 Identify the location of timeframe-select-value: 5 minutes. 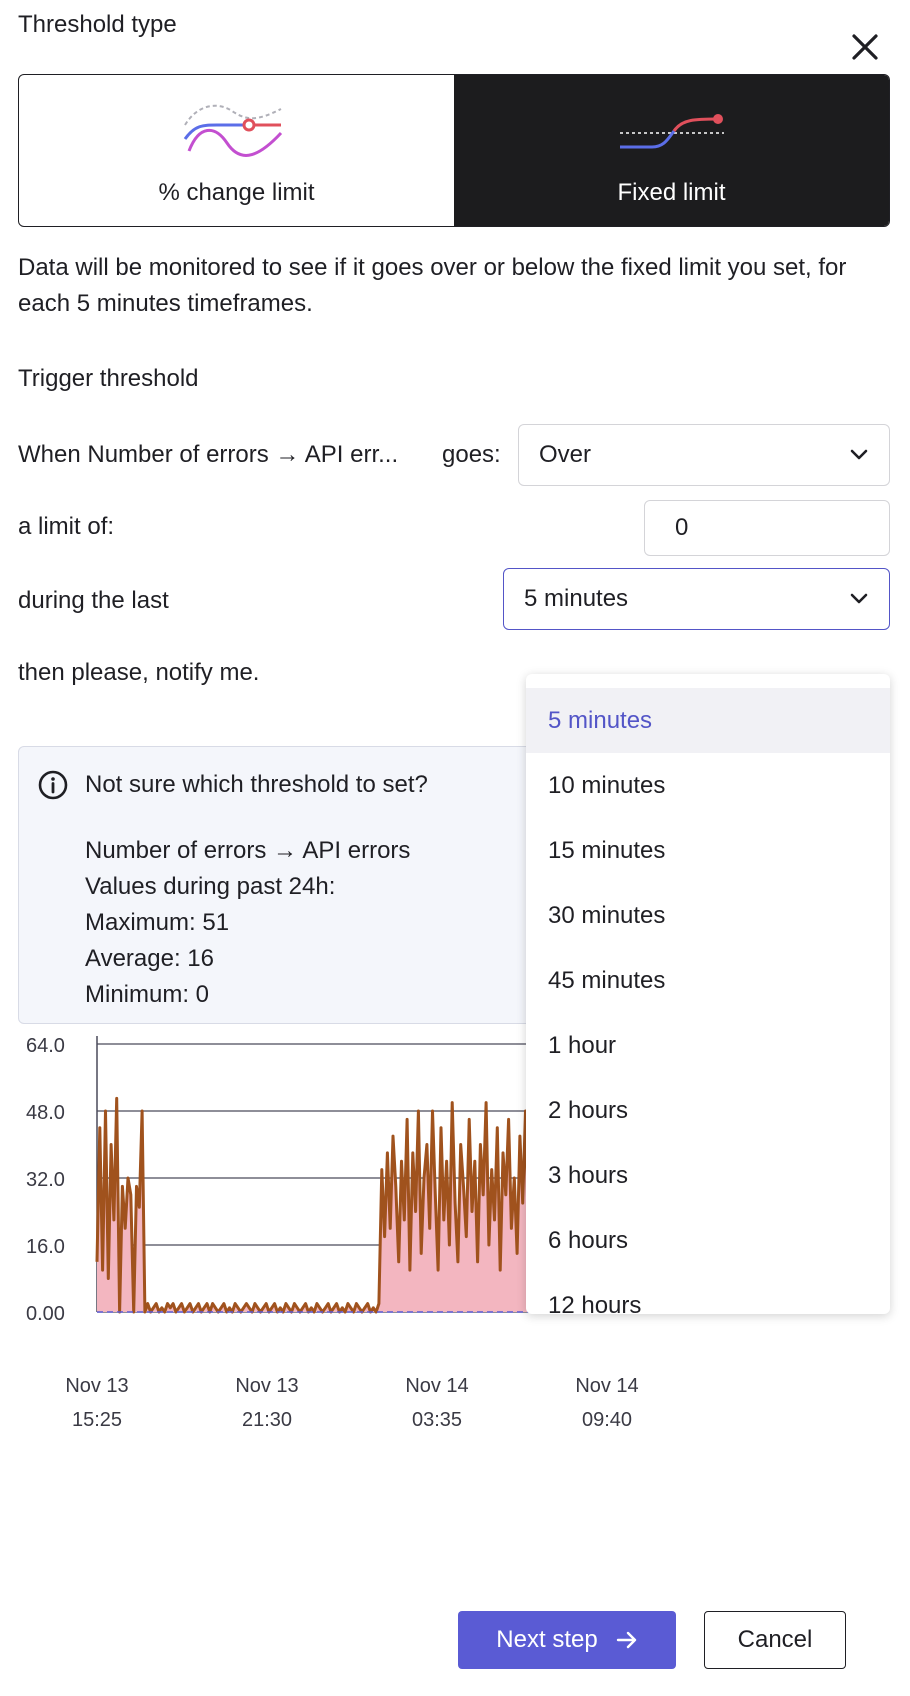
(576, 598).